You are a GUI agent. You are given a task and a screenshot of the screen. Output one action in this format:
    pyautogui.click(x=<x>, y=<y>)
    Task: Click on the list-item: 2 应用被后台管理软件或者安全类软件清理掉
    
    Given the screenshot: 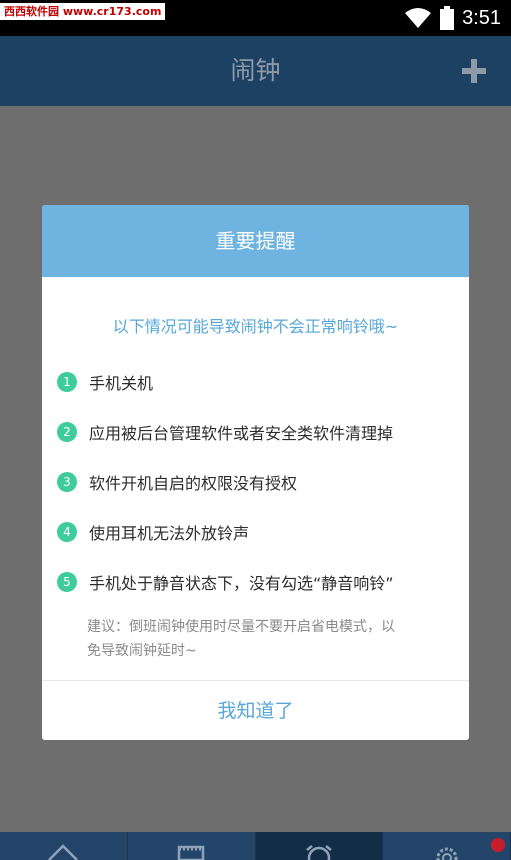 What is the action you would take?
    pyautogui.click(x=263, y=432)
    